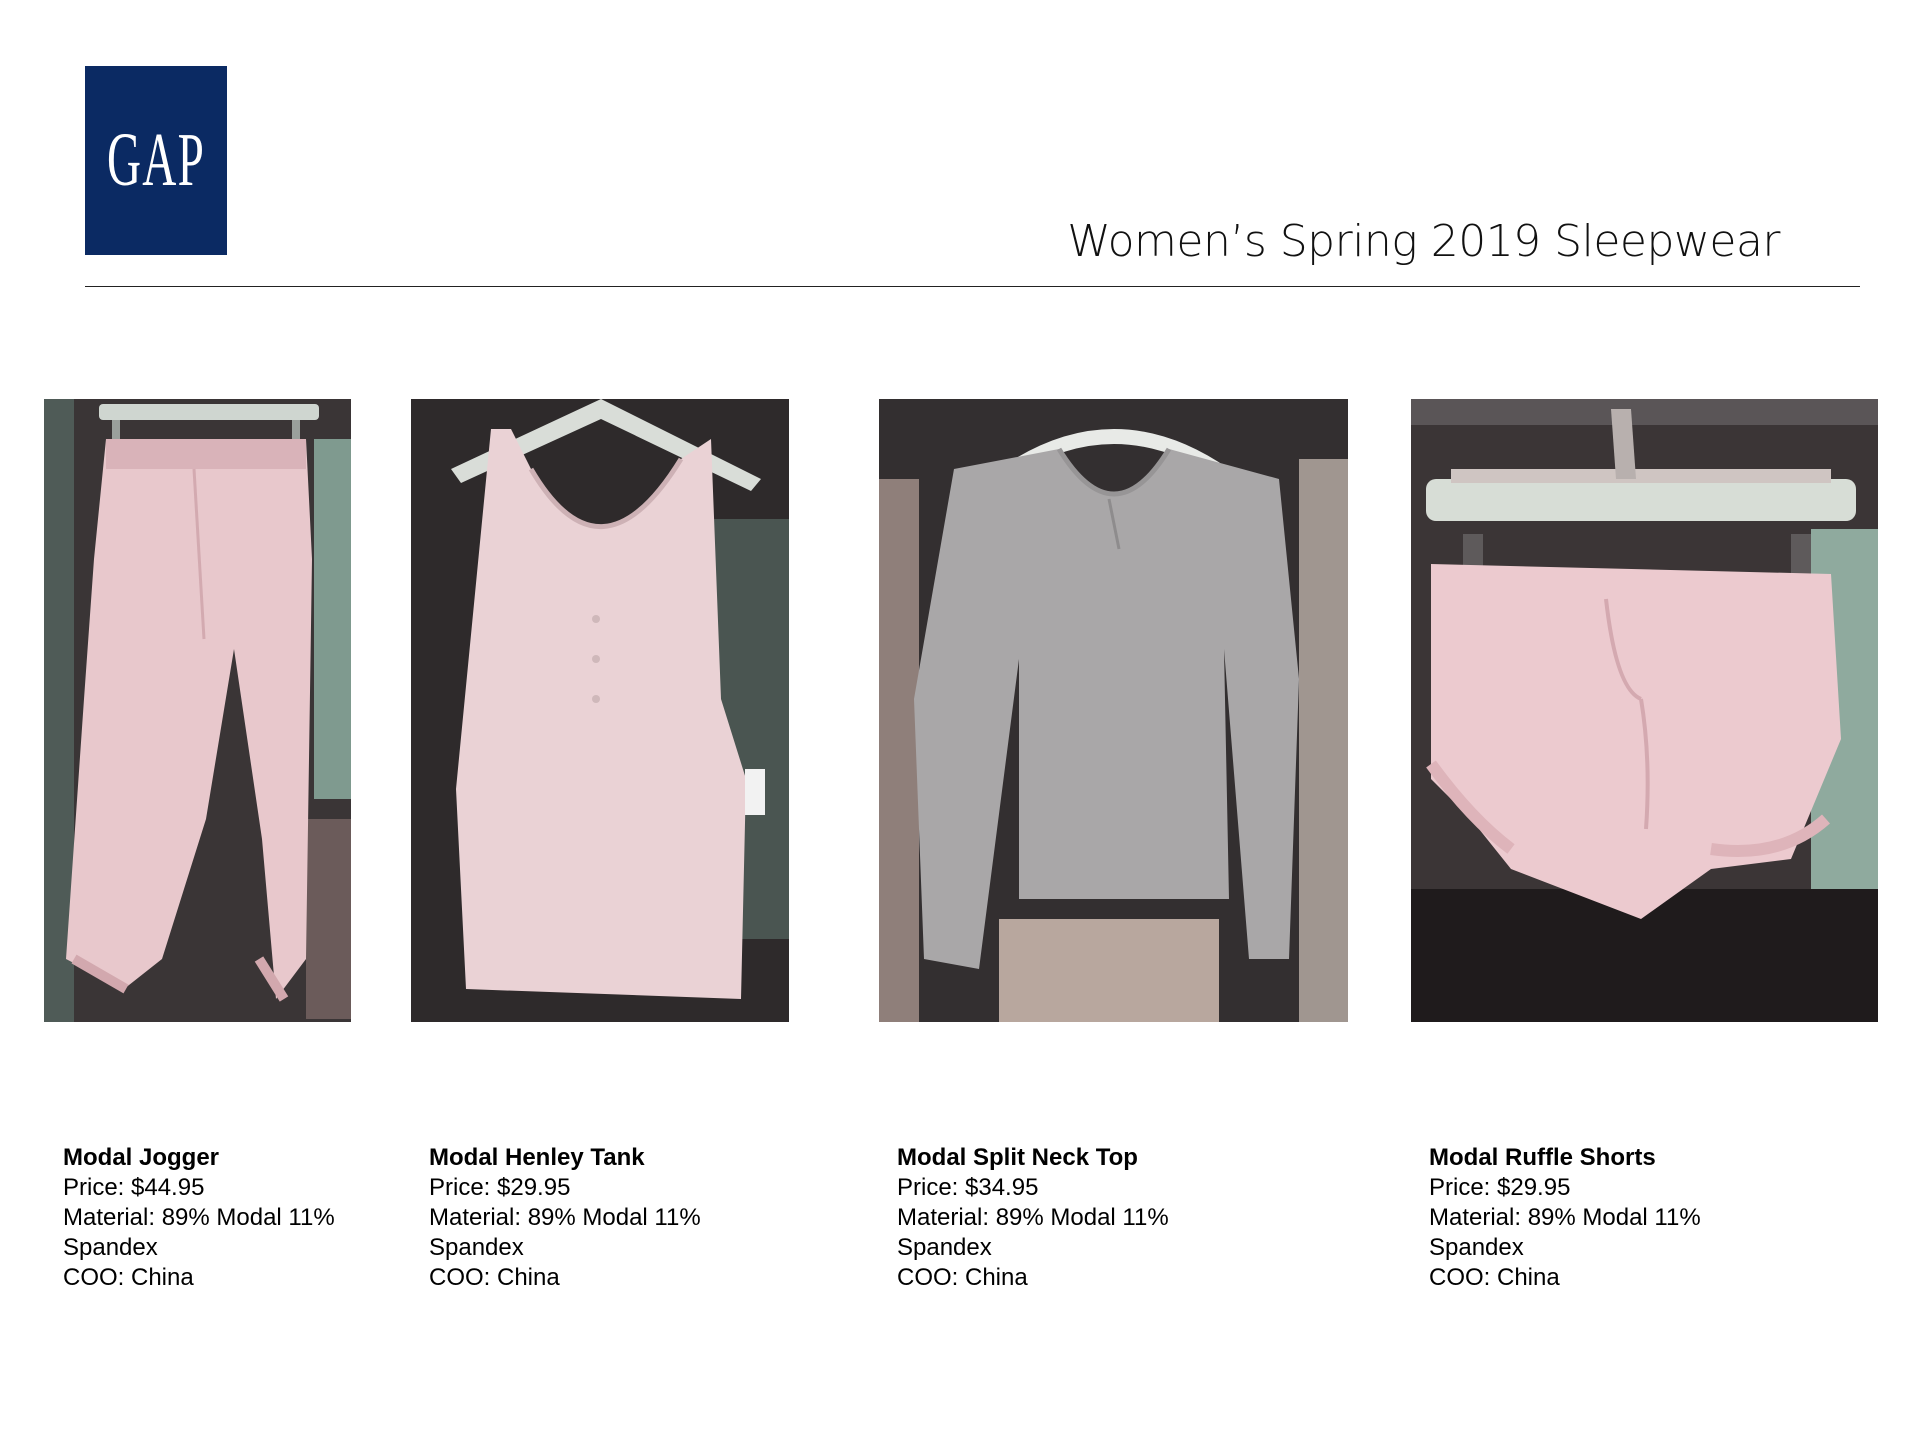 The image size is (1920, 1440). I want to click on product-price: Price: $34.95, so click(968, 1187).